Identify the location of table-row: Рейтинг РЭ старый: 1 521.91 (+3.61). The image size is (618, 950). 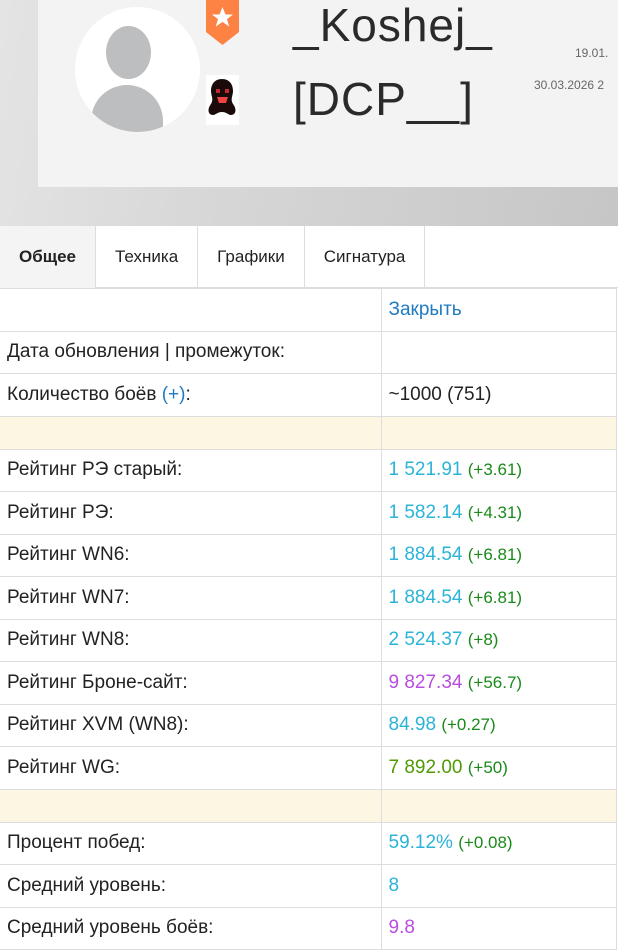
(308, 470).